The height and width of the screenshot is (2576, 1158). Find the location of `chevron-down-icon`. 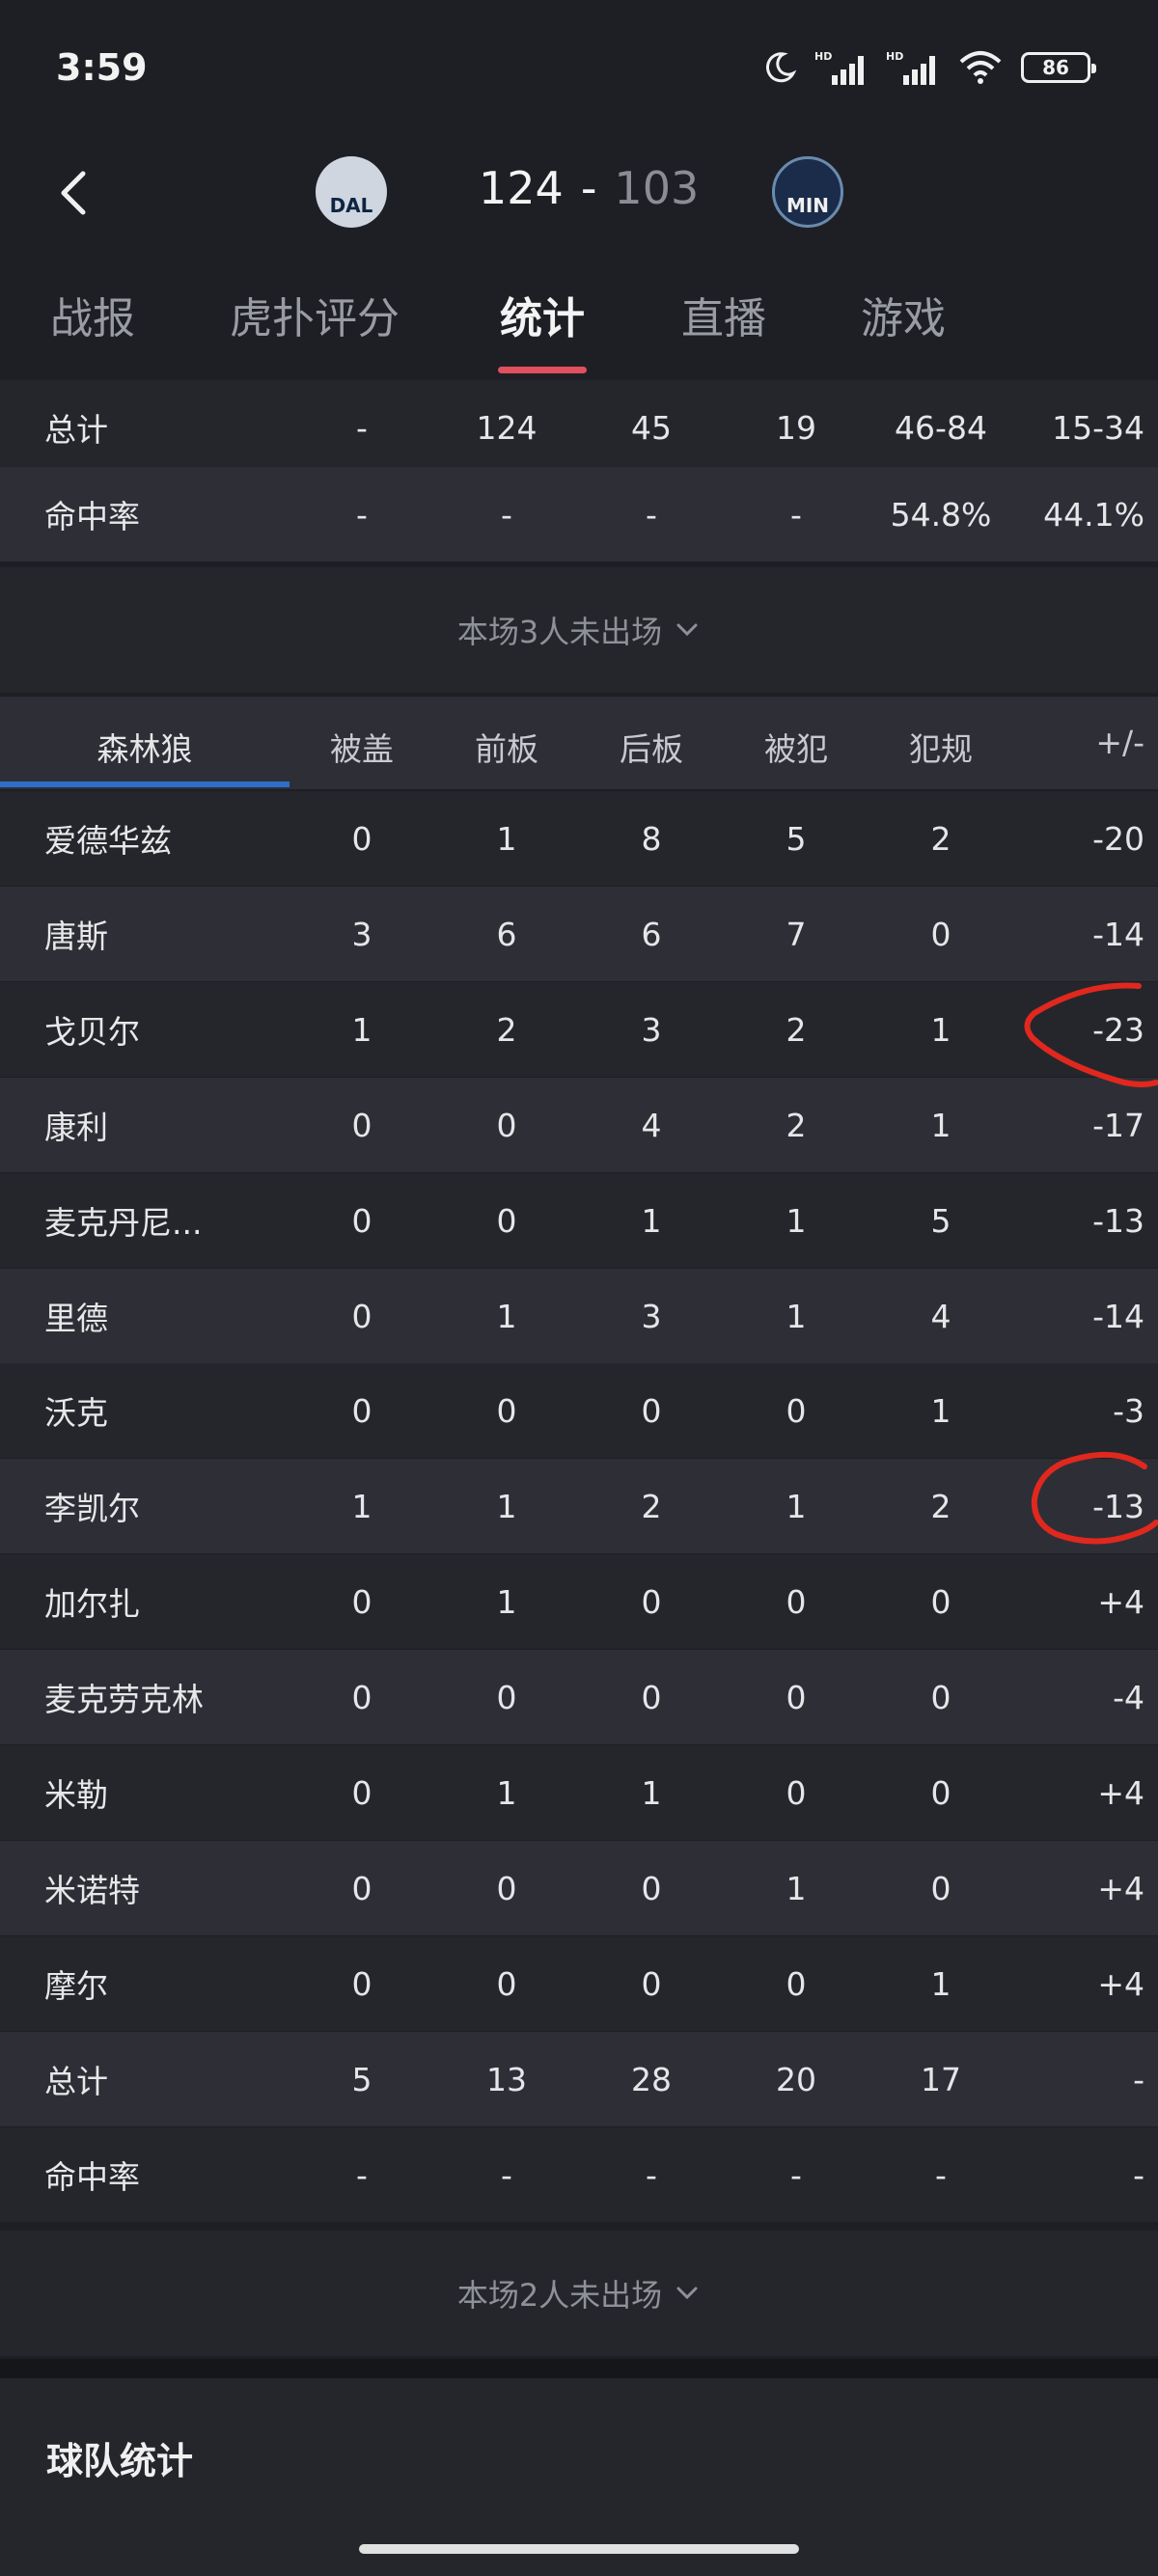

chevron-down-icon is located at coordinates (687, 2293).